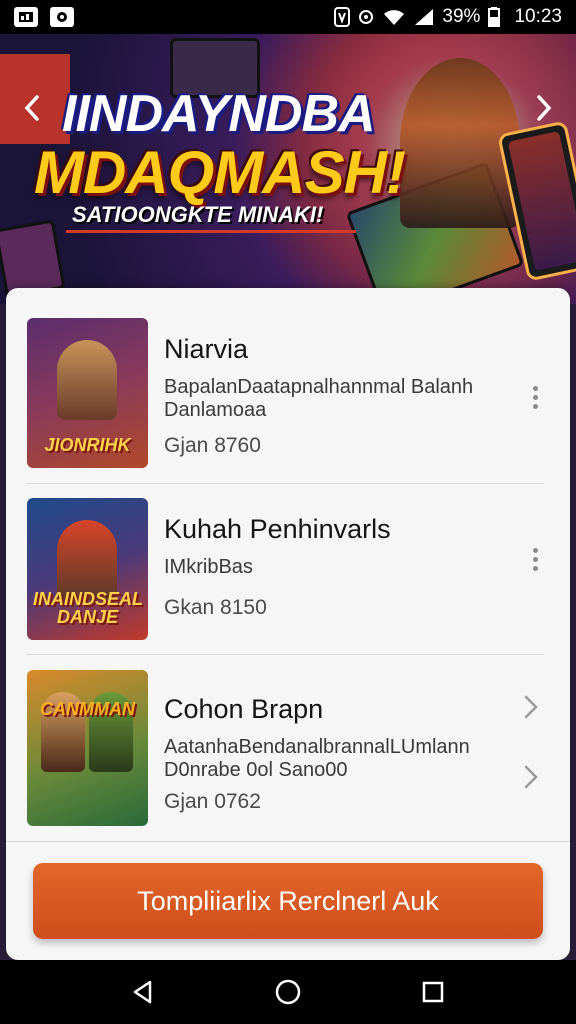 This screenshot has height=1024, width=576. Describe the element at coordinates (220, 172) in the screenshot. I see `banner-title-line2: MDAQMASH!` at that location.